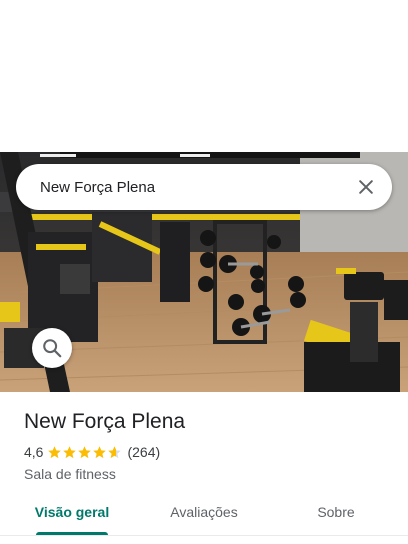 The width and height of the screenshot is (408, 544). What do you see at coordinates (204, 520) in the screenshot?
I see `place-tabs: Visão geral Avaliações Sobre` at bounding box center [204, 520].